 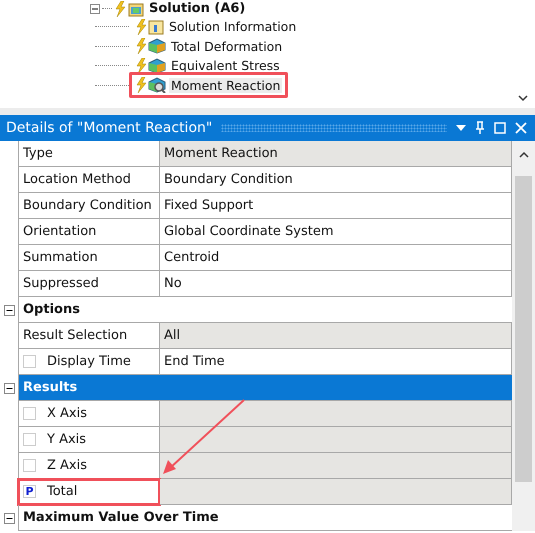 What do you see at coordinates (336, 232) in the screenshot?
I see `property-value: Global Coordinate System` at bounding box center [336, 232].